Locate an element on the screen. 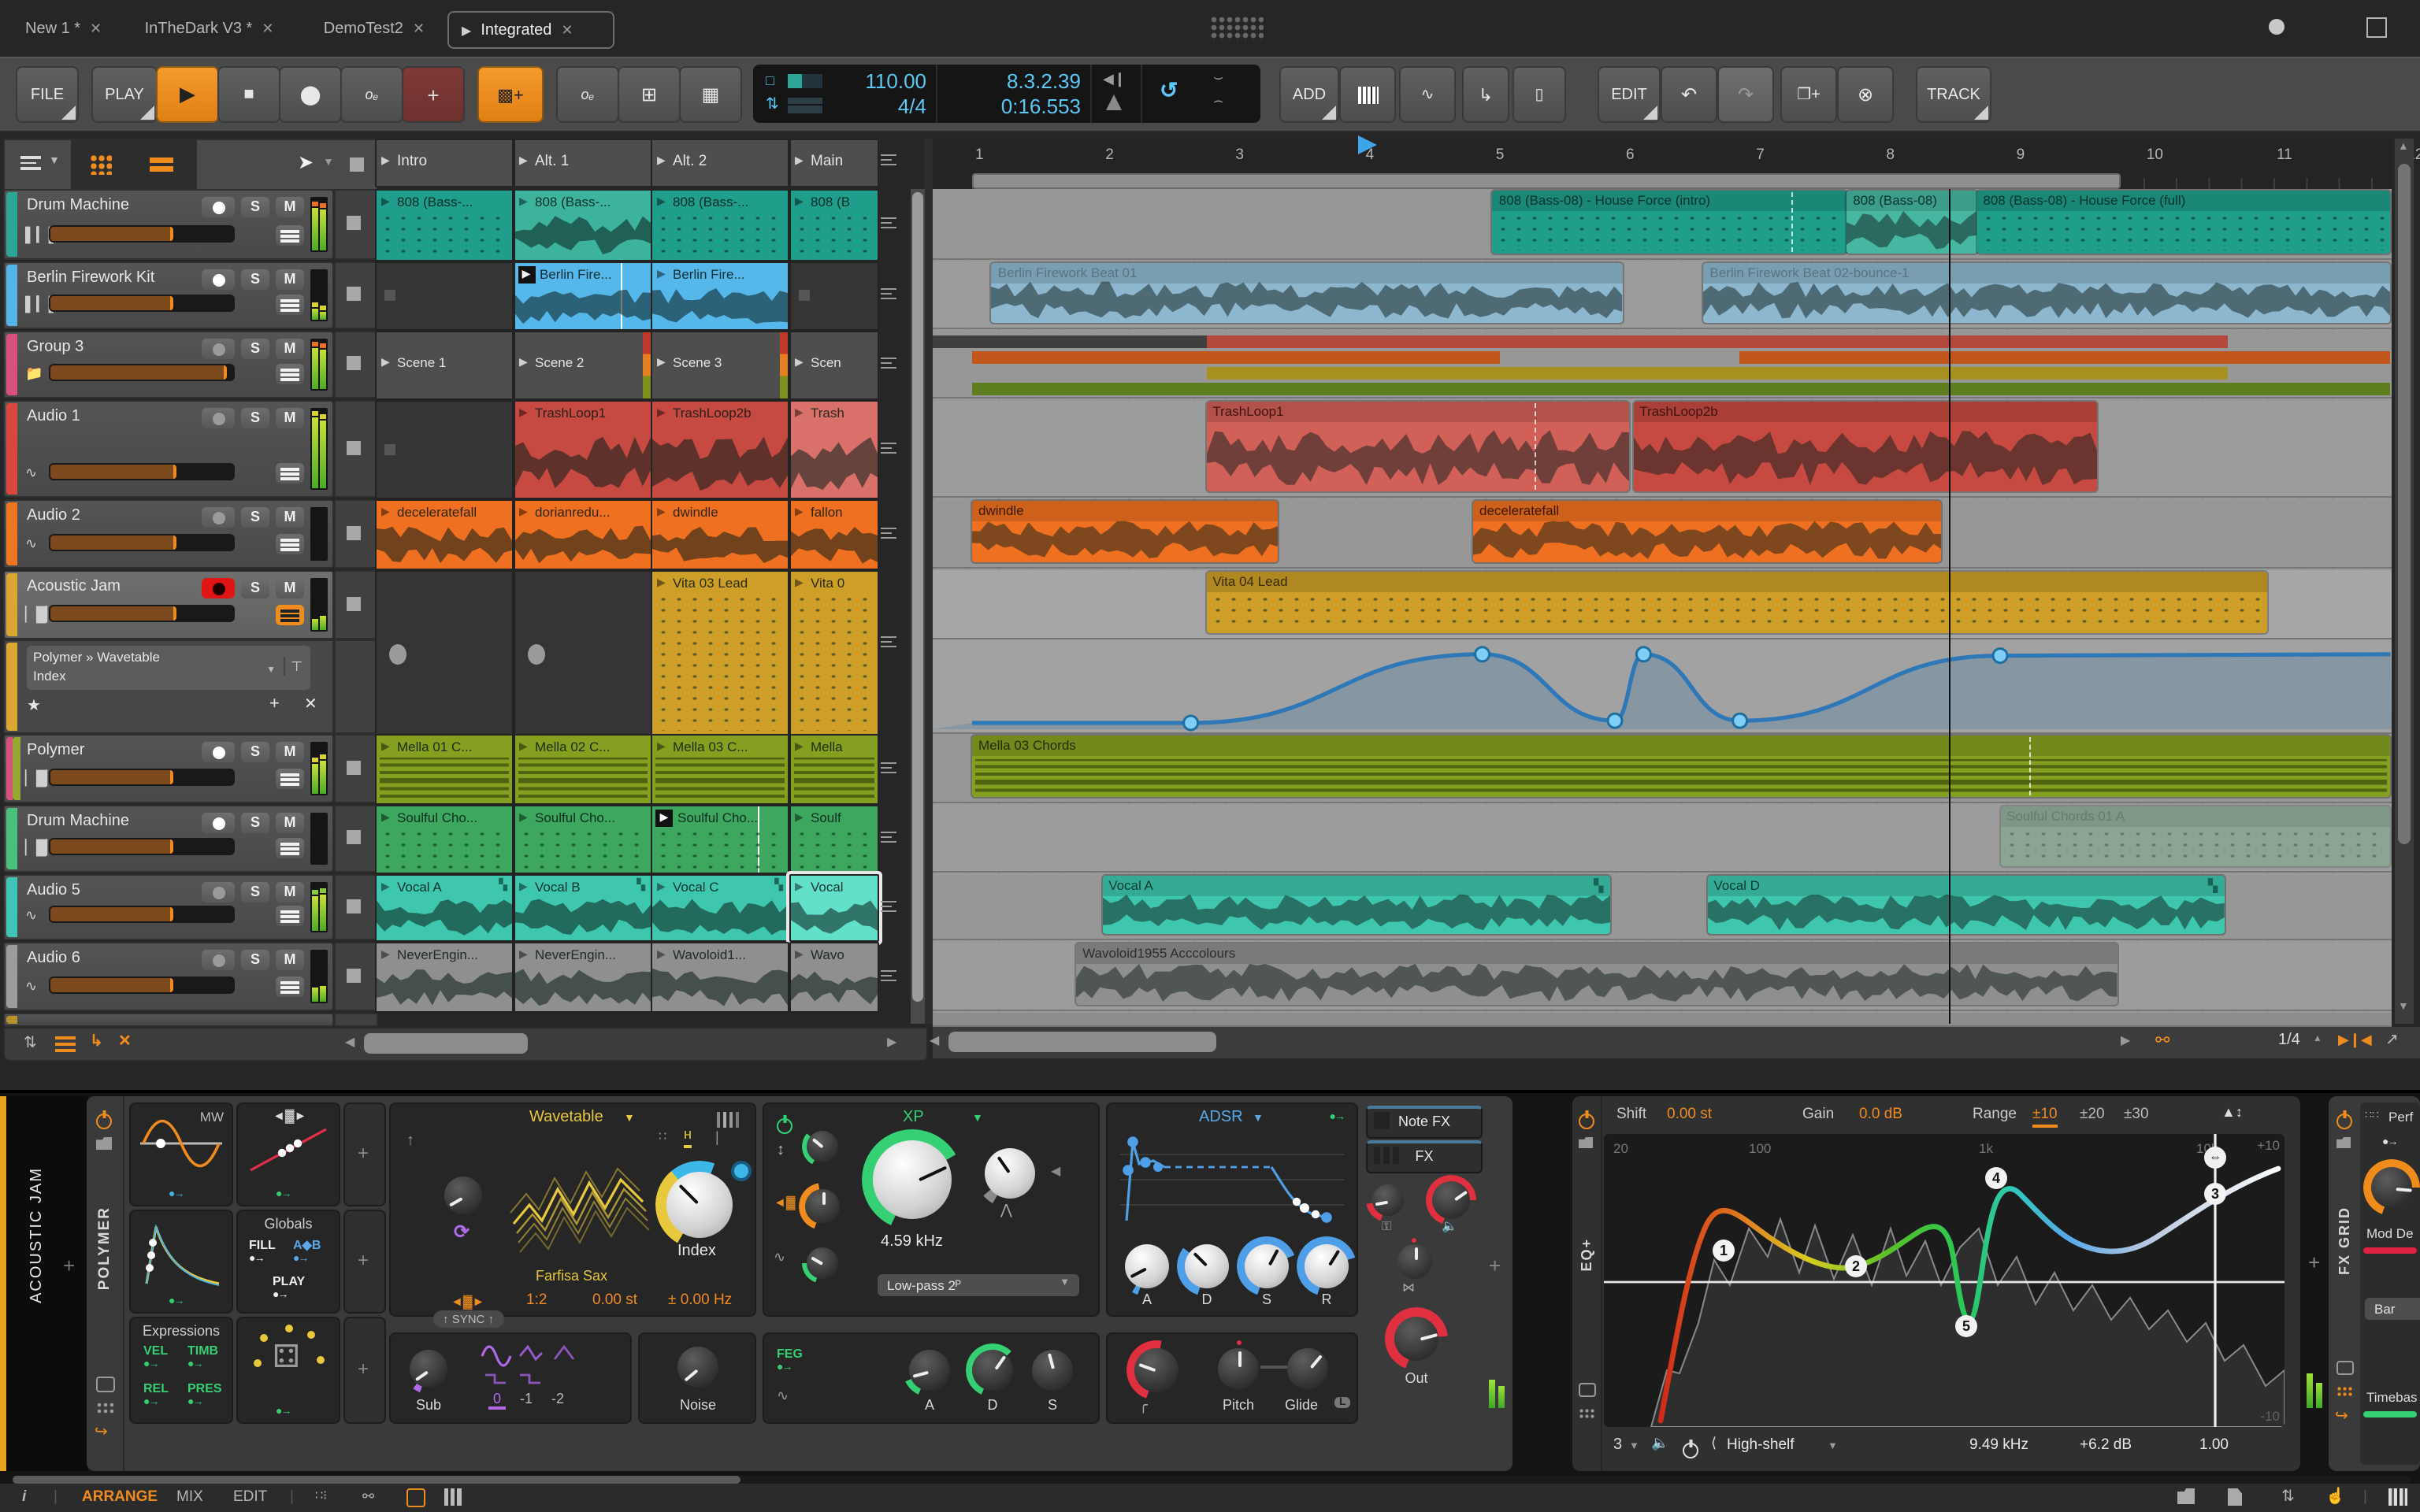 The image size is (2420, 1512). eq-band-q: 1.00 is located at coordinates (2214, 1445).